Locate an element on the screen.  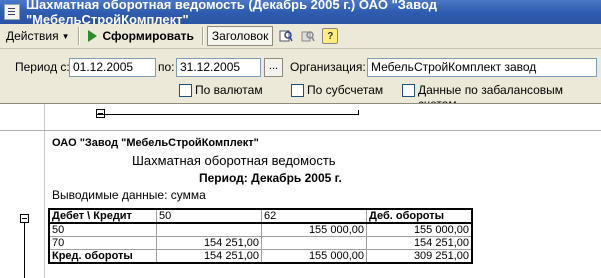
report-period: Период: Декабрь 2005 г. is located at coordinates (270, 178).